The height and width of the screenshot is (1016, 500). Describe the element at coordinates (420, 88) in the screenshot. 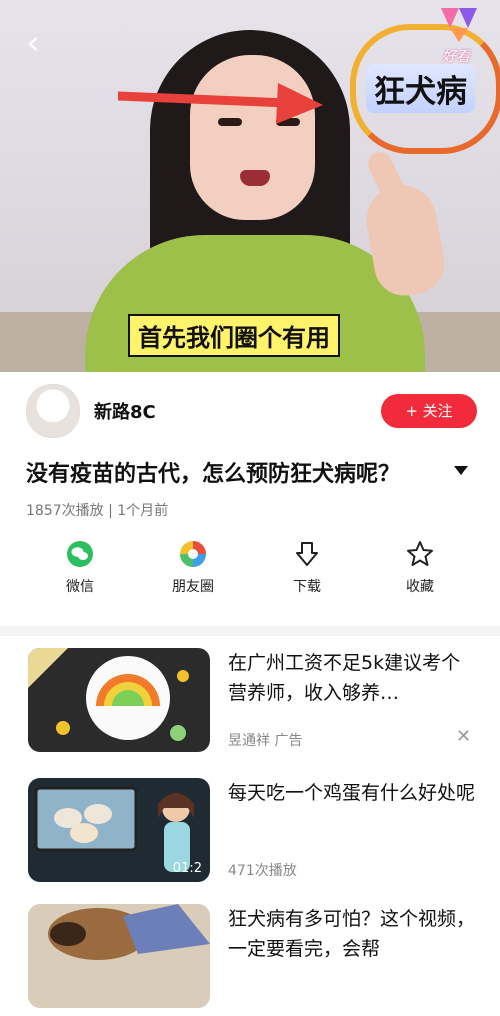

I see `topic-badge: 狂犬病` at that location.